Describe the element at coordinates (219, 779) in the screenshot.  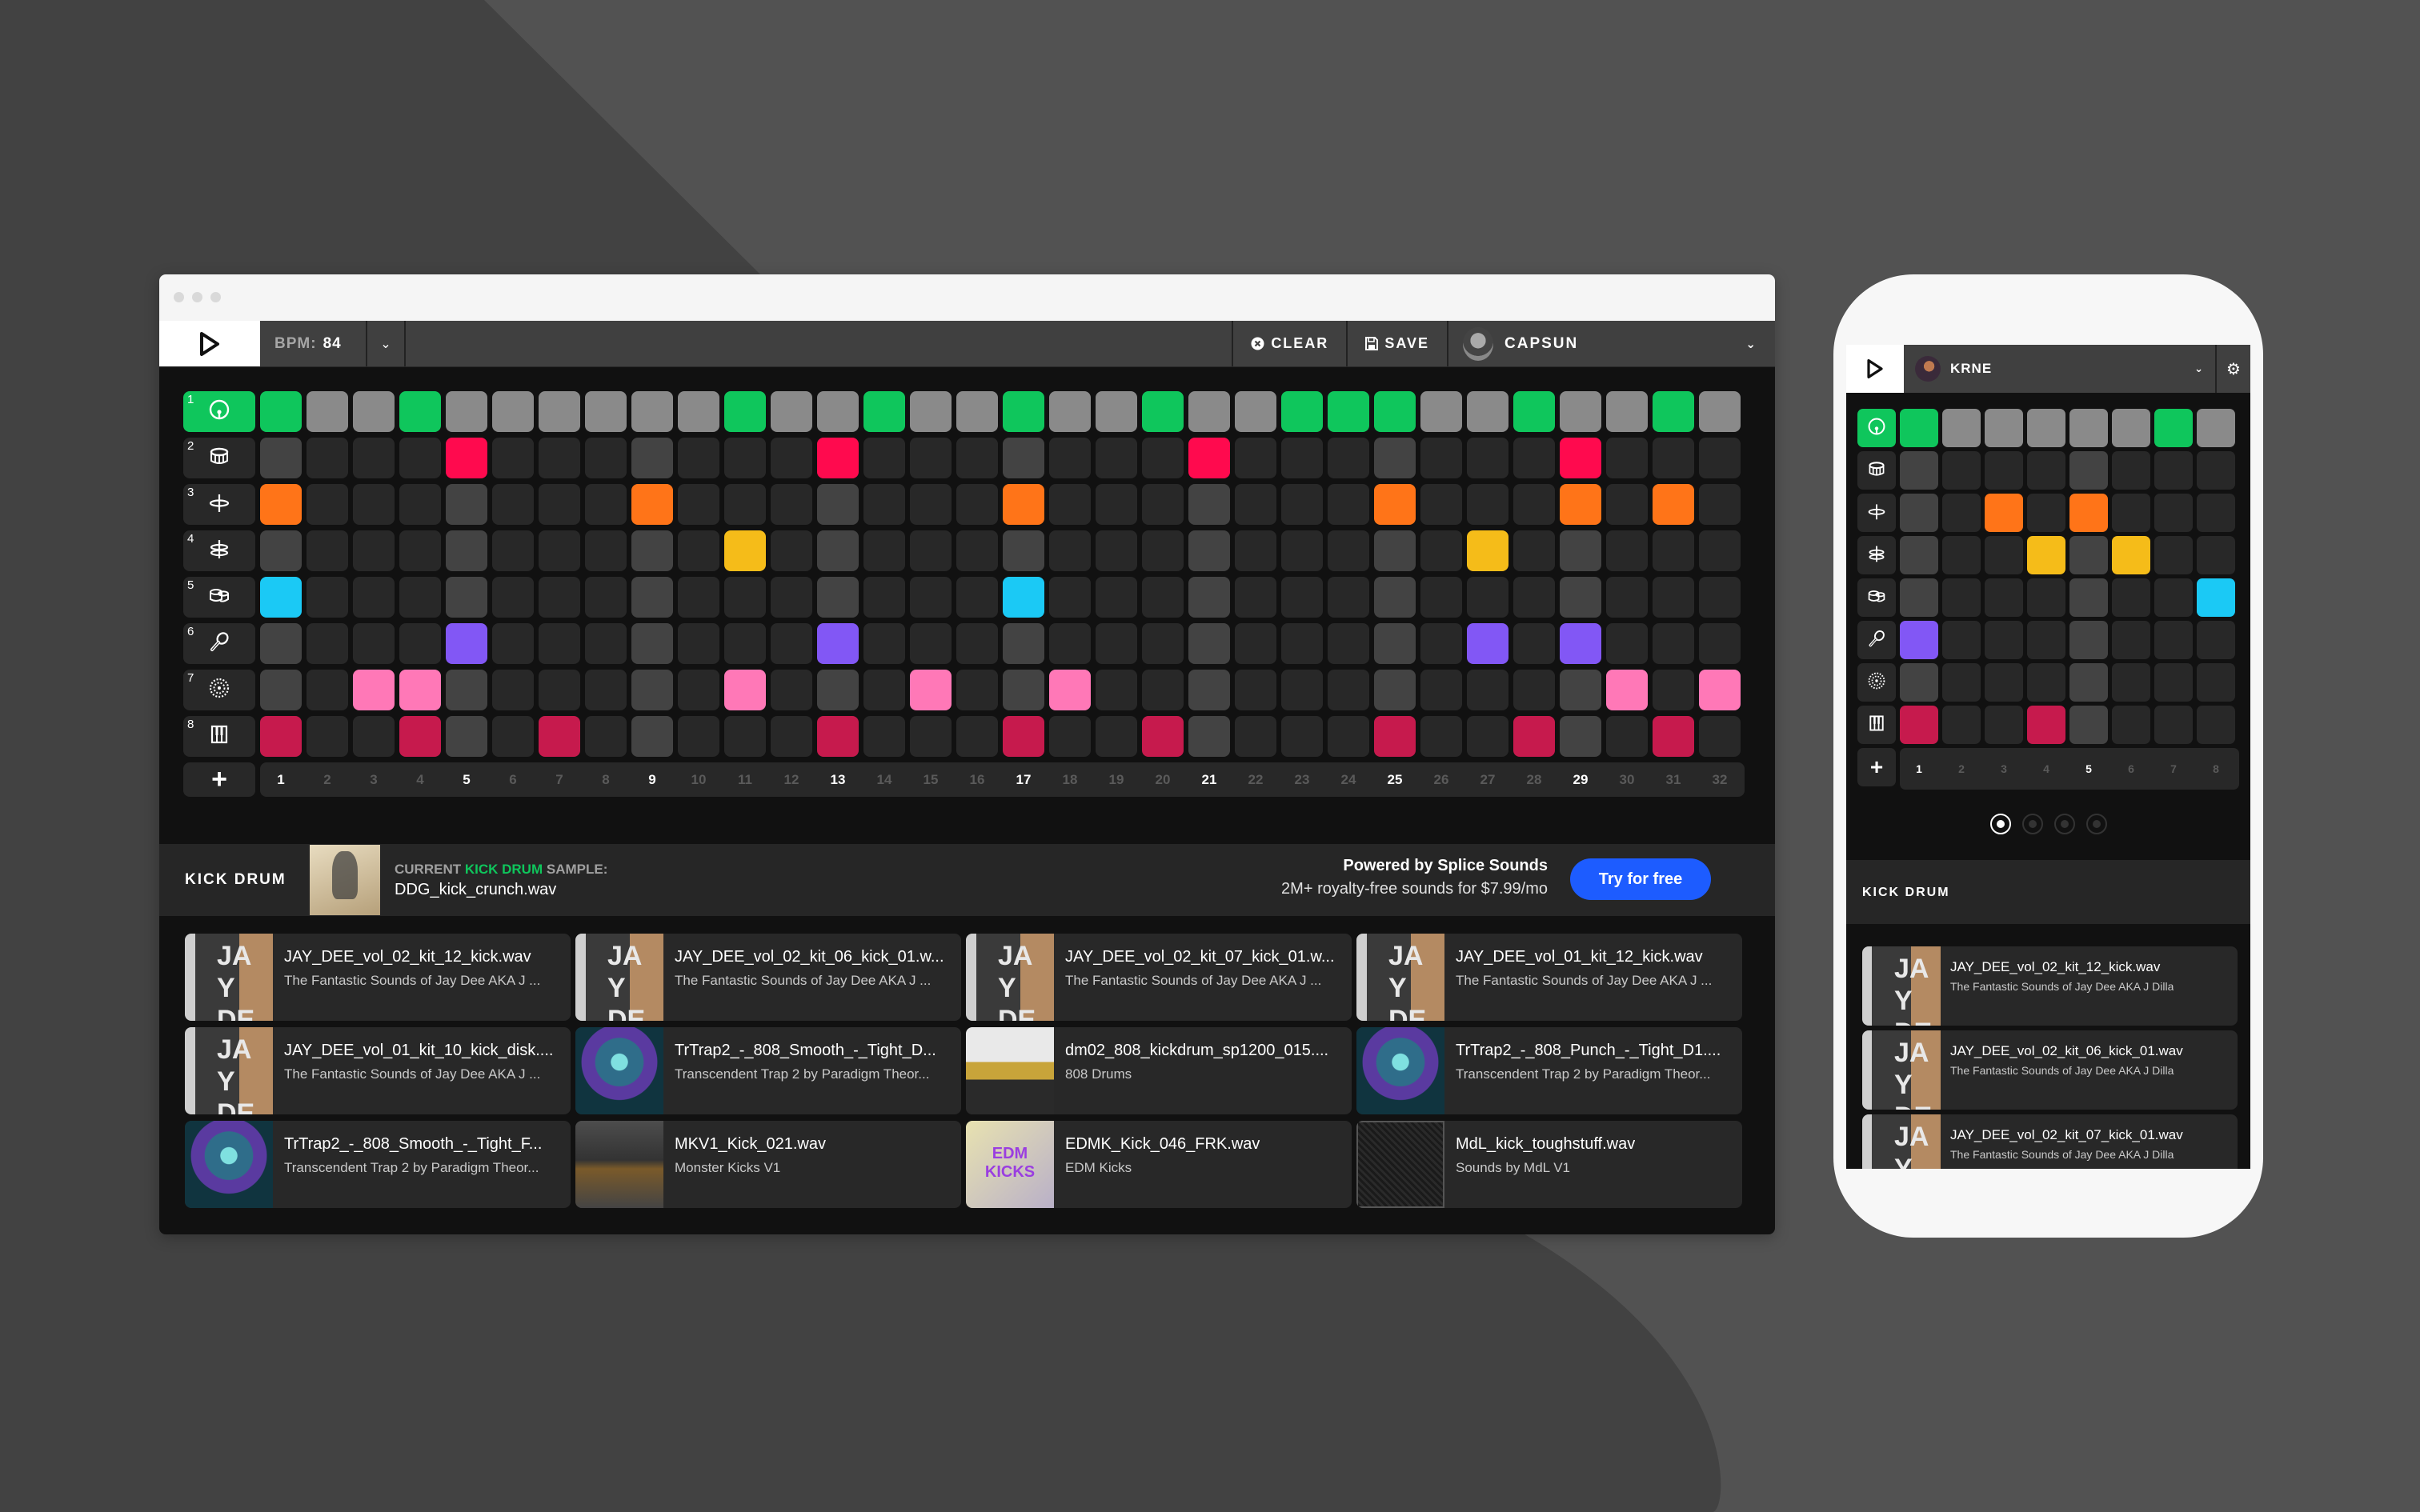
I see `add-track-button: +` at that location.